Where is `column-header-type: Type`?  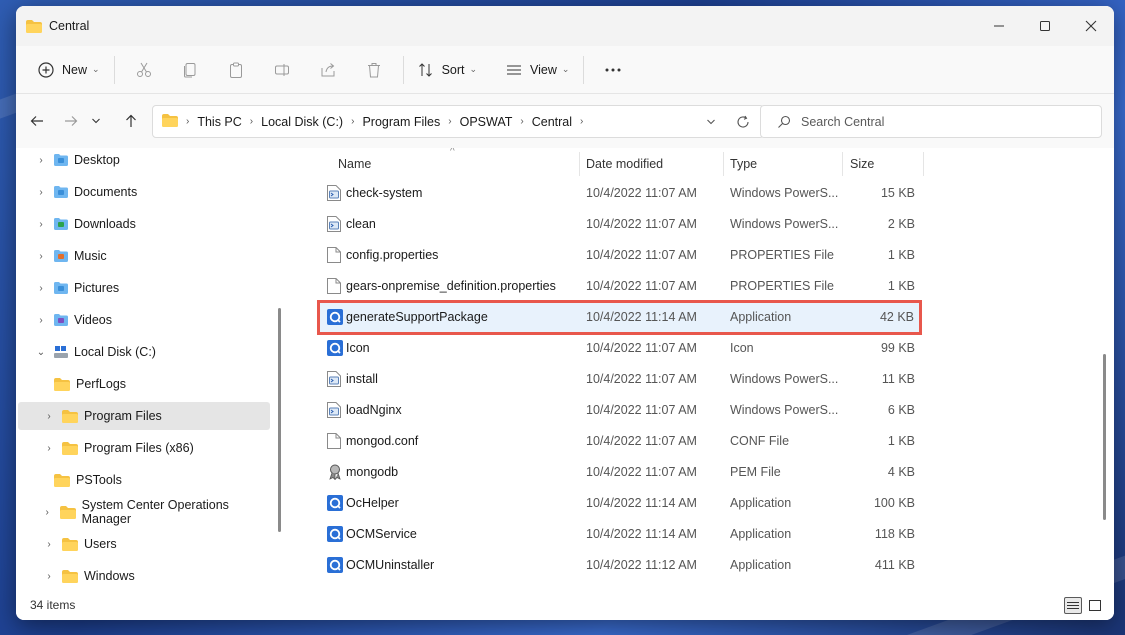
column-header-type: Type is located at coordinates (743, 164).